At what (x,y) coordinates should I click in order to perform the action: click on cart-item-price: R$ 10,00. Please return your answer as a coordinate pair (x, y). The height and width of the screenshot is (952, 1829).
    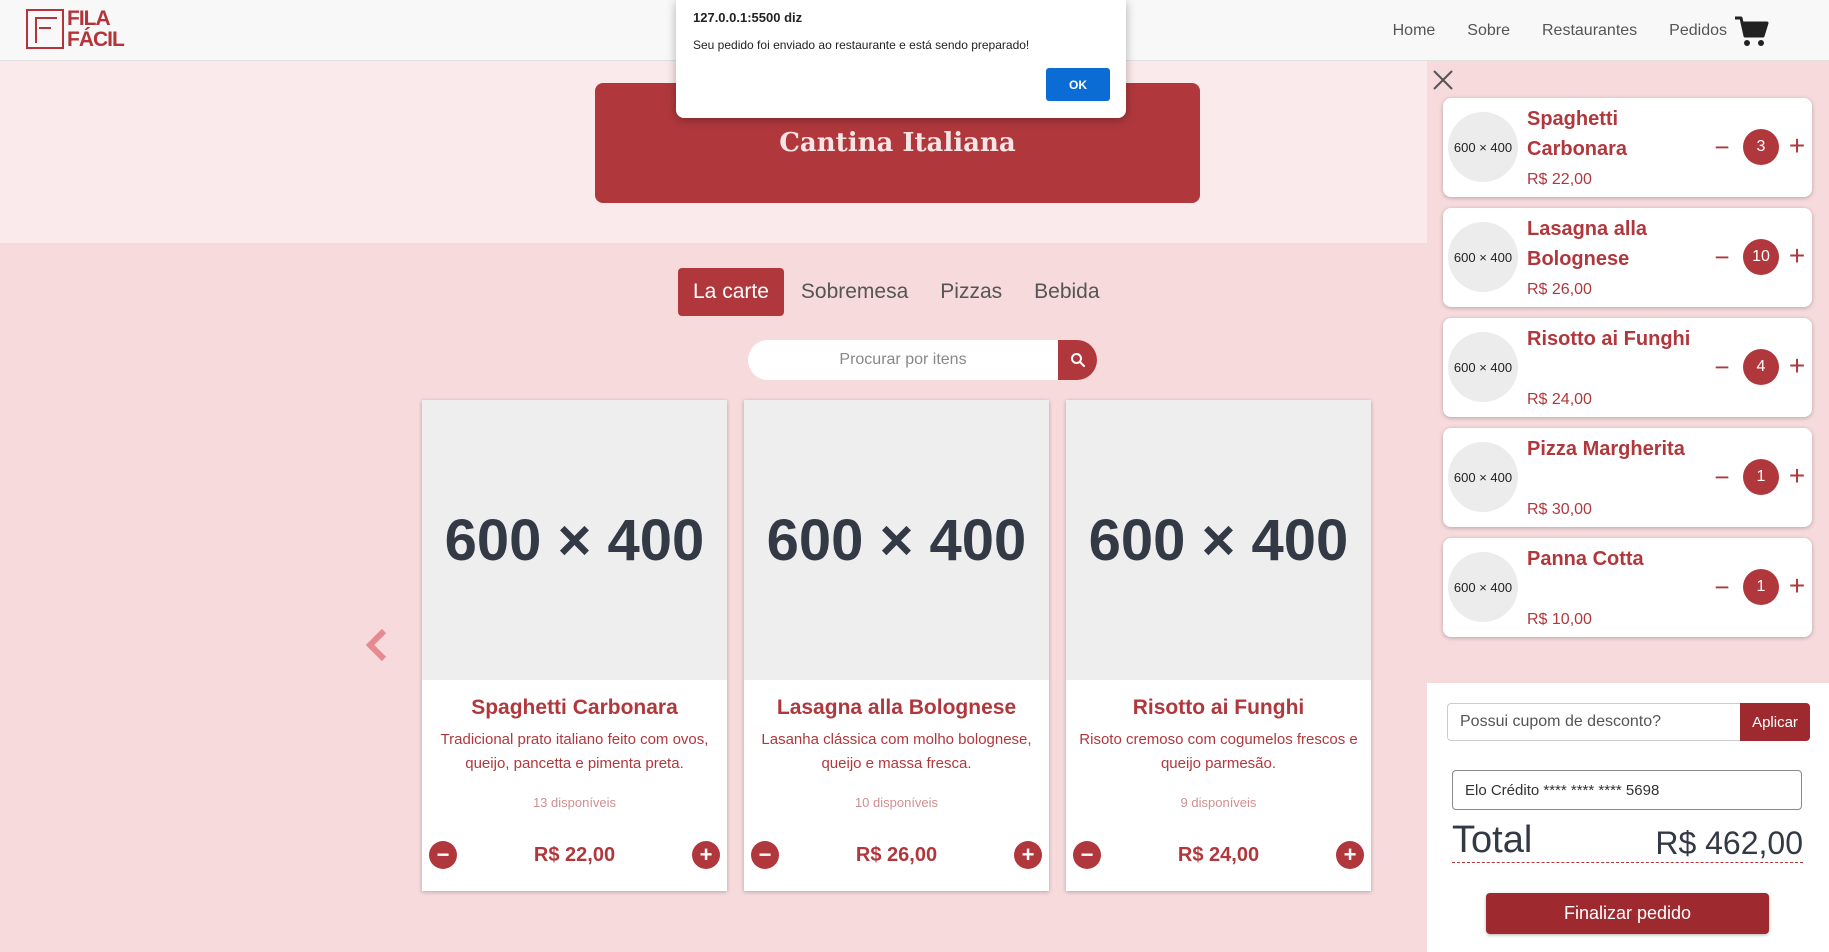
    Looking at the image, I should click on (1559, 619).